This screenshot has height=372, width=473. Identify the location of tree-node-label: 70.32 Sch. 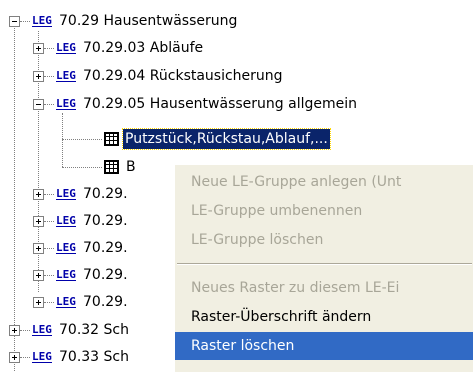
(94, 330).